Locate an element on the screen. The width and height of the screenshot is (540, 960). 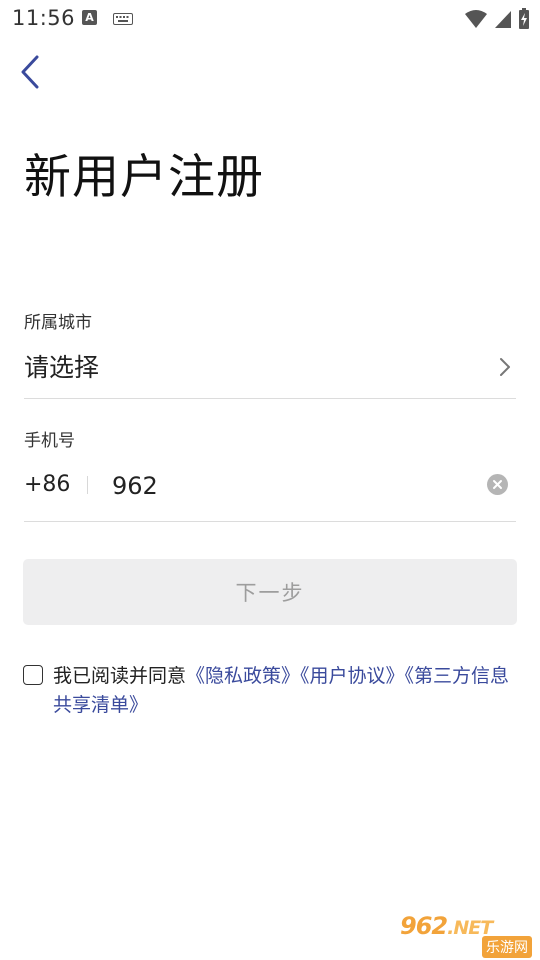
phone-input is located at coordinates (292, 486).